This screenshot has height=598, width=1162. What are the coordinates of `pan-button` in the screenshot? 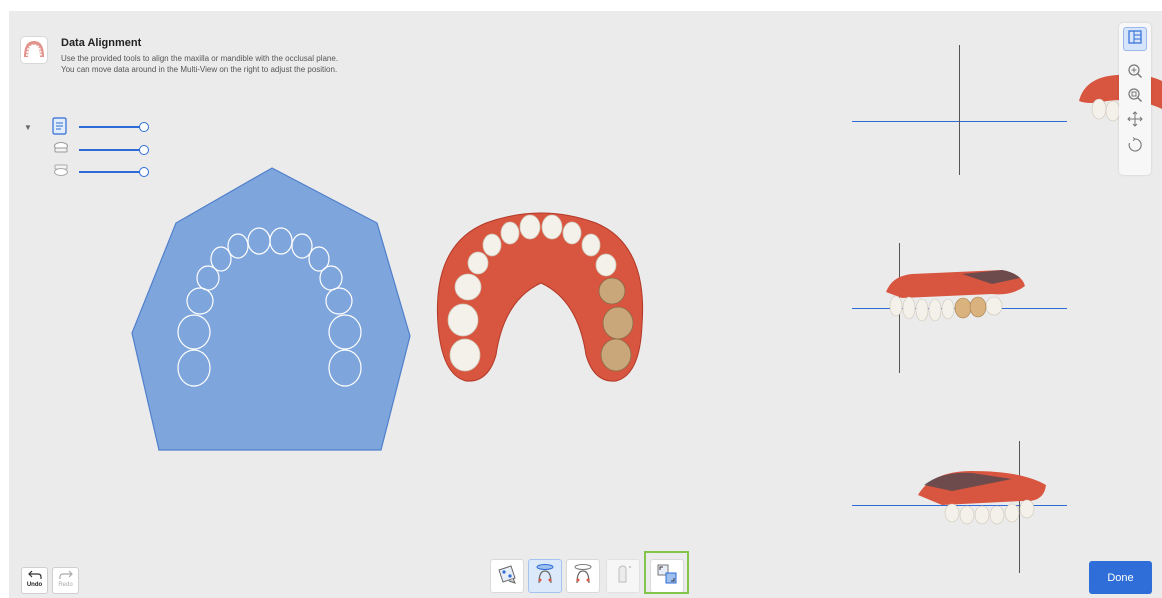 It's located at (1135, 121).